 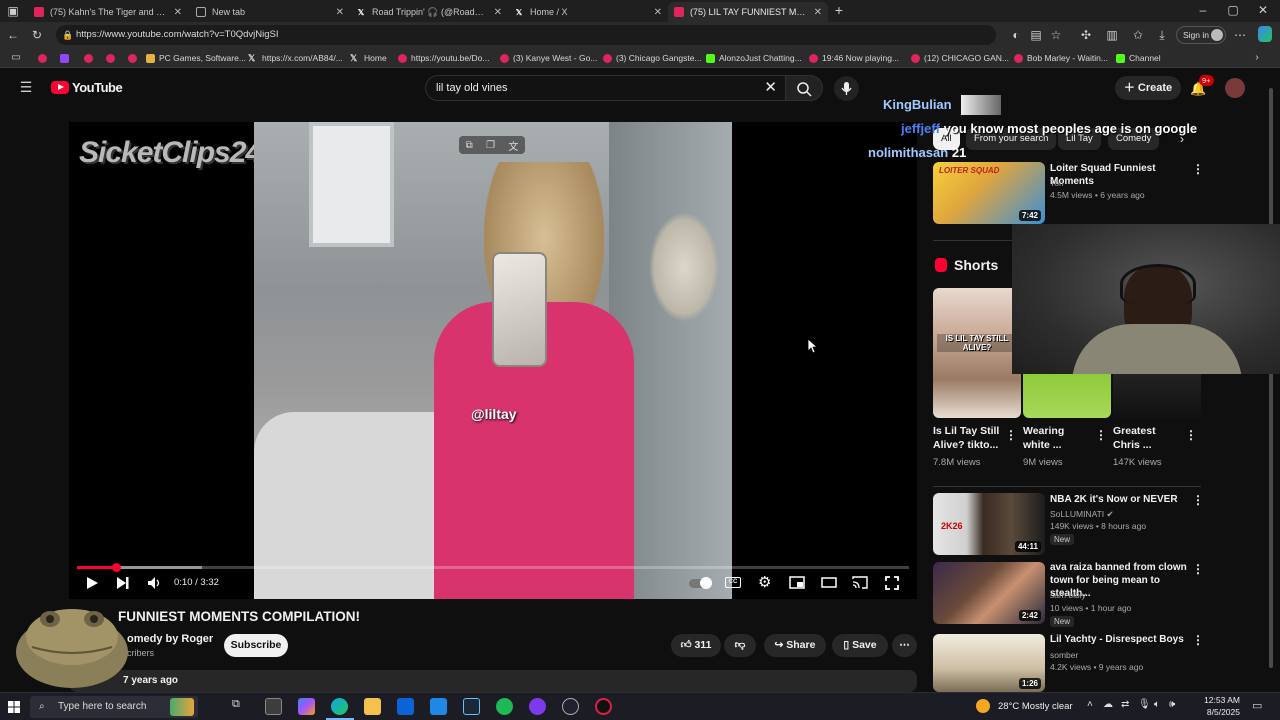 What do you see at coordinates (860, 645) in the screenshot?
I see `save-button: ▯ Save` at bounding box center [860, 645].